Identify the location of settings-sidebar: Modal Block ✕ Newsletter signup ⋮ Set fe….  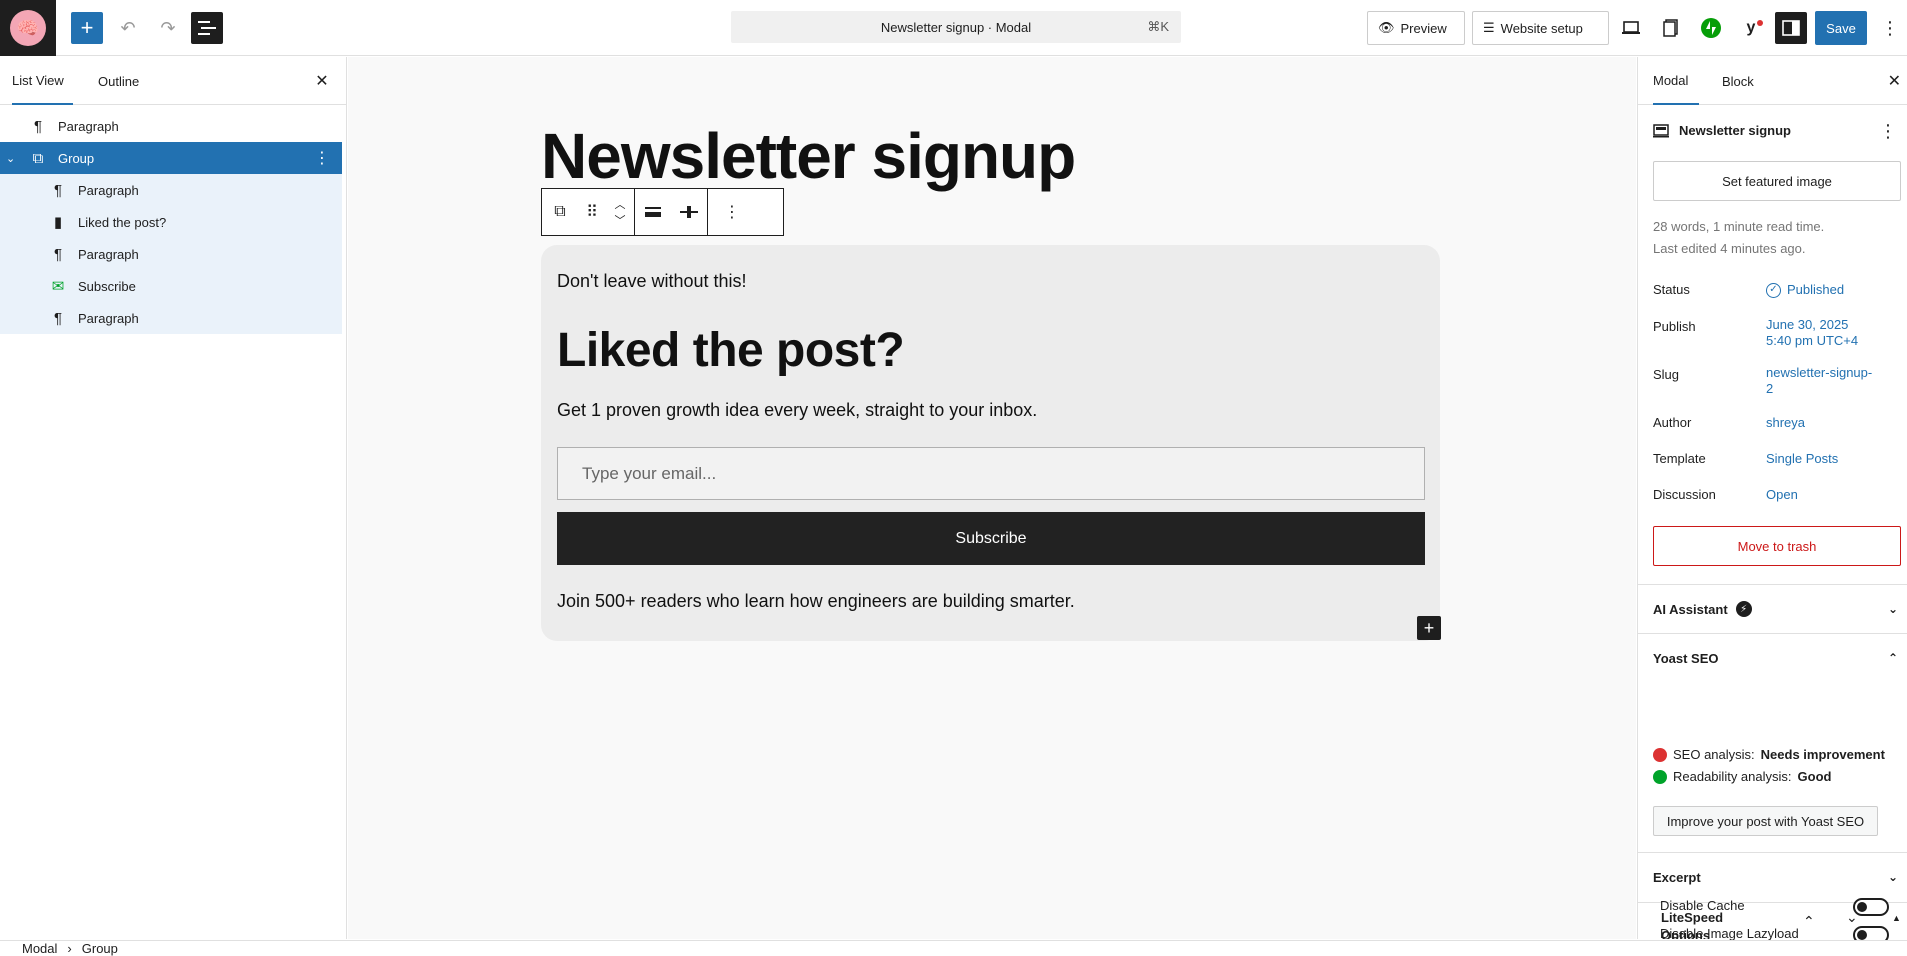
(1772, 498).